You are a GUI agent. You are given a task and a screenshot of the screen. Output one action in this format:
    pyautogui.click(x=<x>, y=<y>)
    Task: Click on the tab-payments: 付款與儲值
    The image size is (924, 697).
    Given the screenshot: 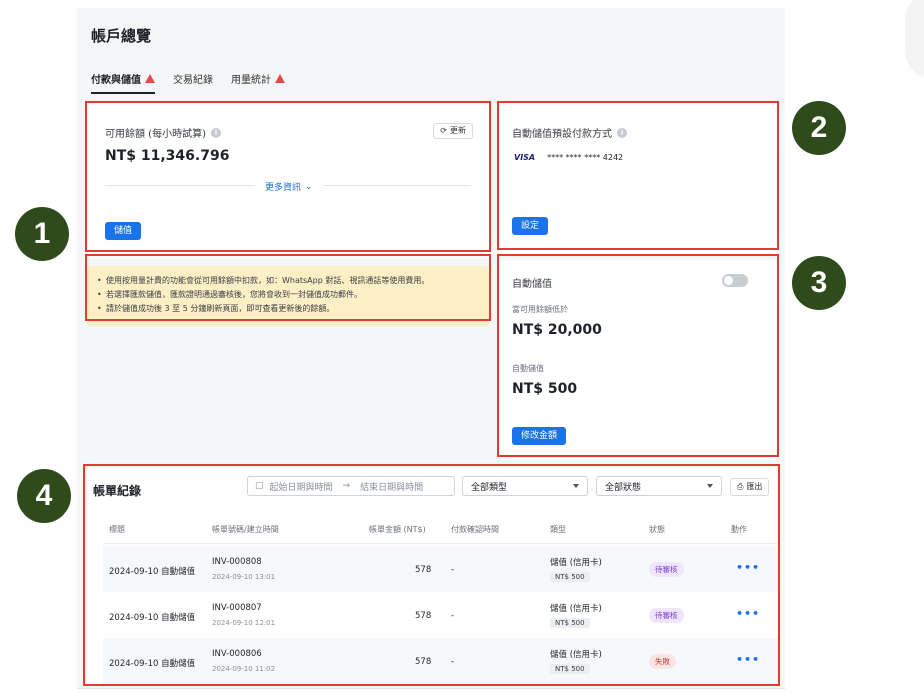 What is the action you would take?
    pyautogui.click(x=123, y=82)
    